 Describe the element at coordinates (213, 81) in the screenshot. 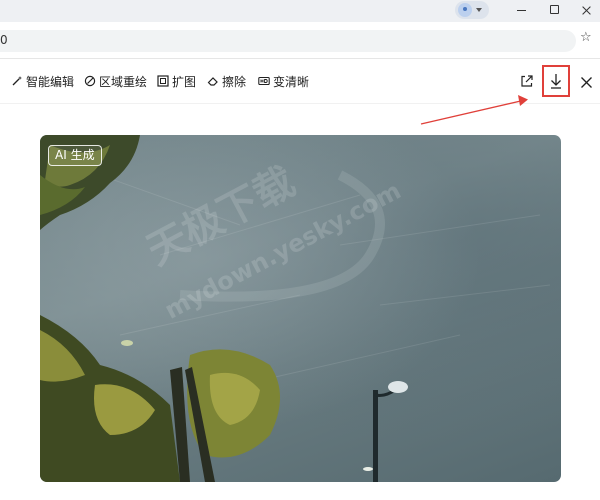

I see `eraser-icon` at that location.